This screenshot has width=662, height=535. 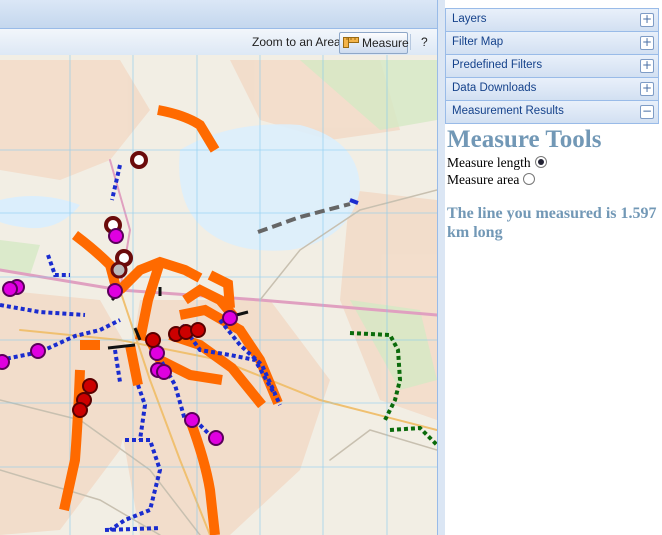 What do you see at coordinates (647, 112) in the screenshot?
I see `collapse-icon: −` at bounding box center [647, 112].